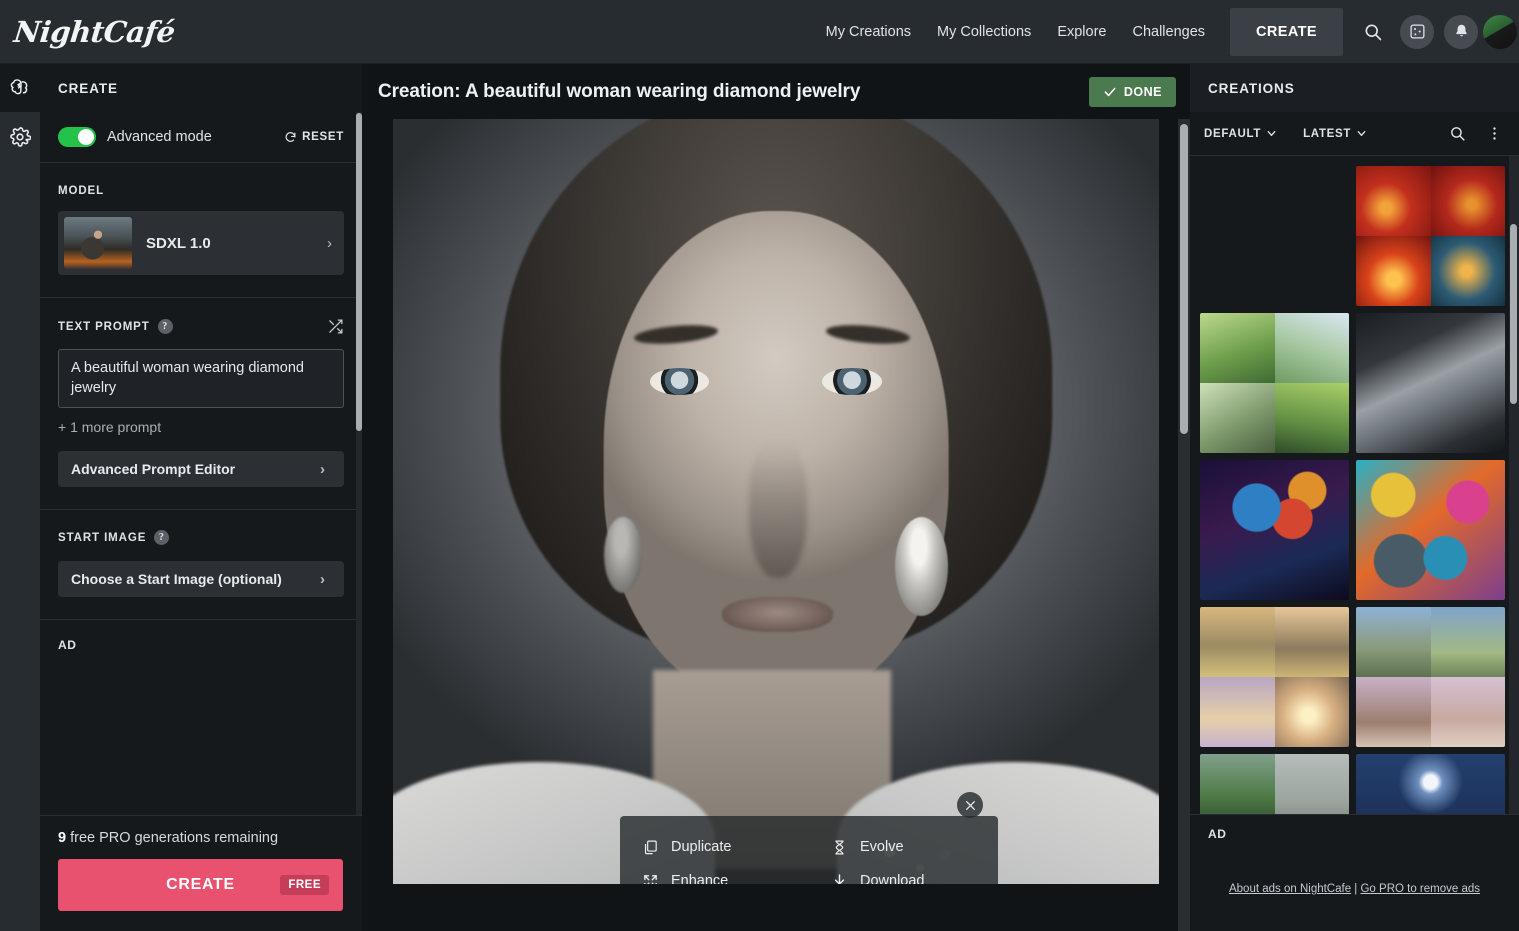 This screenshot has width=1519, height=931. What do you see at coordinates (839, 847) in the screenshot?
I see `evolve-icon` at bounding box center [839, 847].